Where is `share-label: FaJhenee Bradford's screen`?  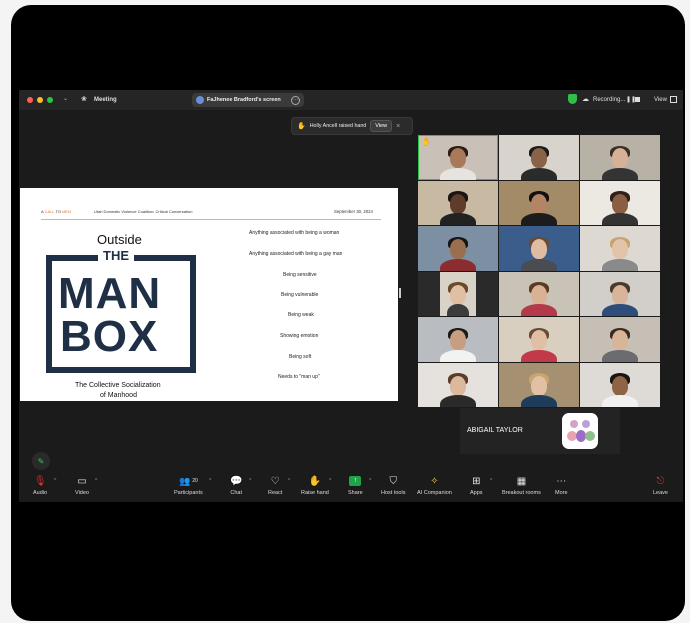
share-label: FaJhenee Bradford's screen is located at coordinates (244, 100).